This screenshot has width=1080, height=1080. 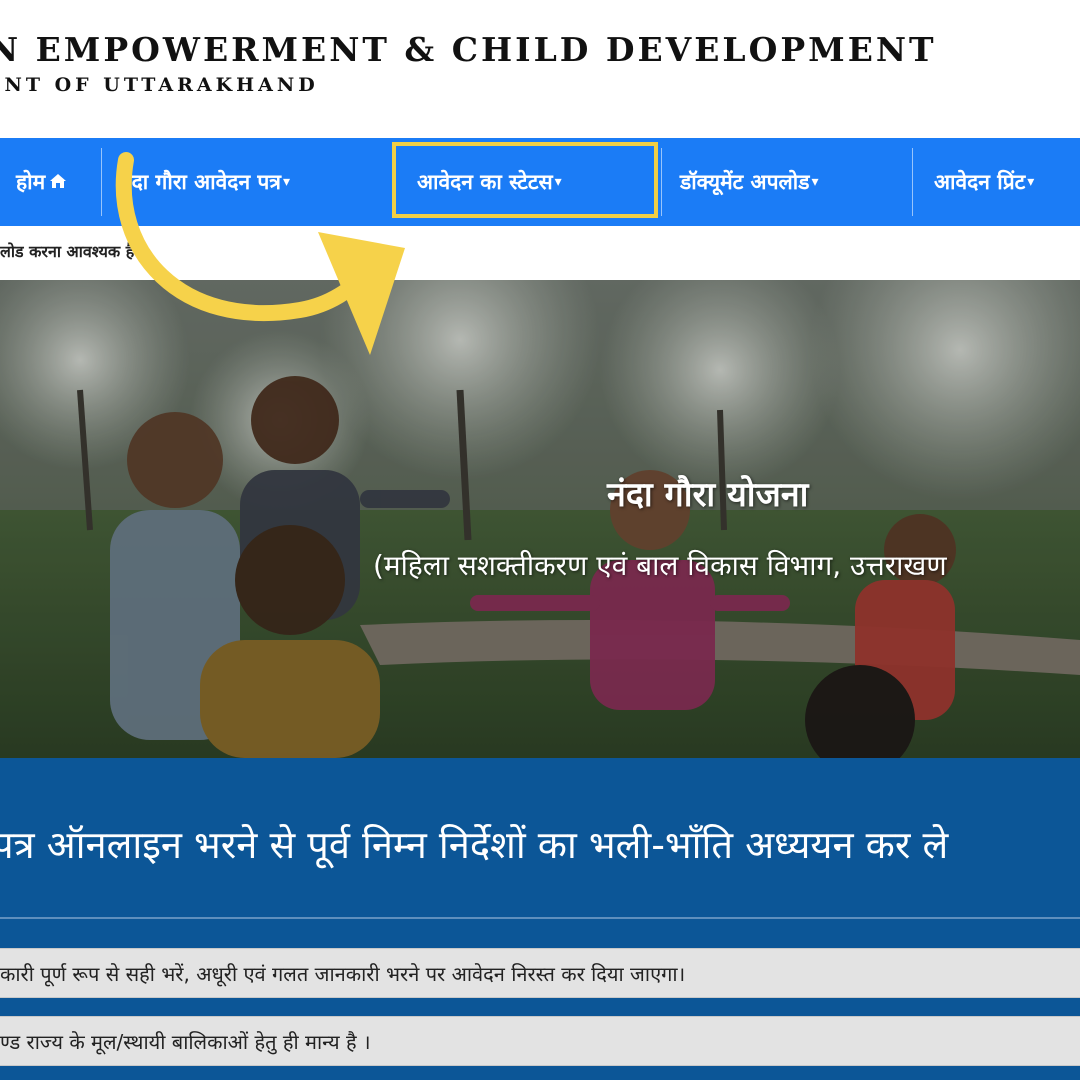 I want to click on nav-document-upload: डॉक्यूमेंट अपलोड ▾, so click(x=749, y=182).